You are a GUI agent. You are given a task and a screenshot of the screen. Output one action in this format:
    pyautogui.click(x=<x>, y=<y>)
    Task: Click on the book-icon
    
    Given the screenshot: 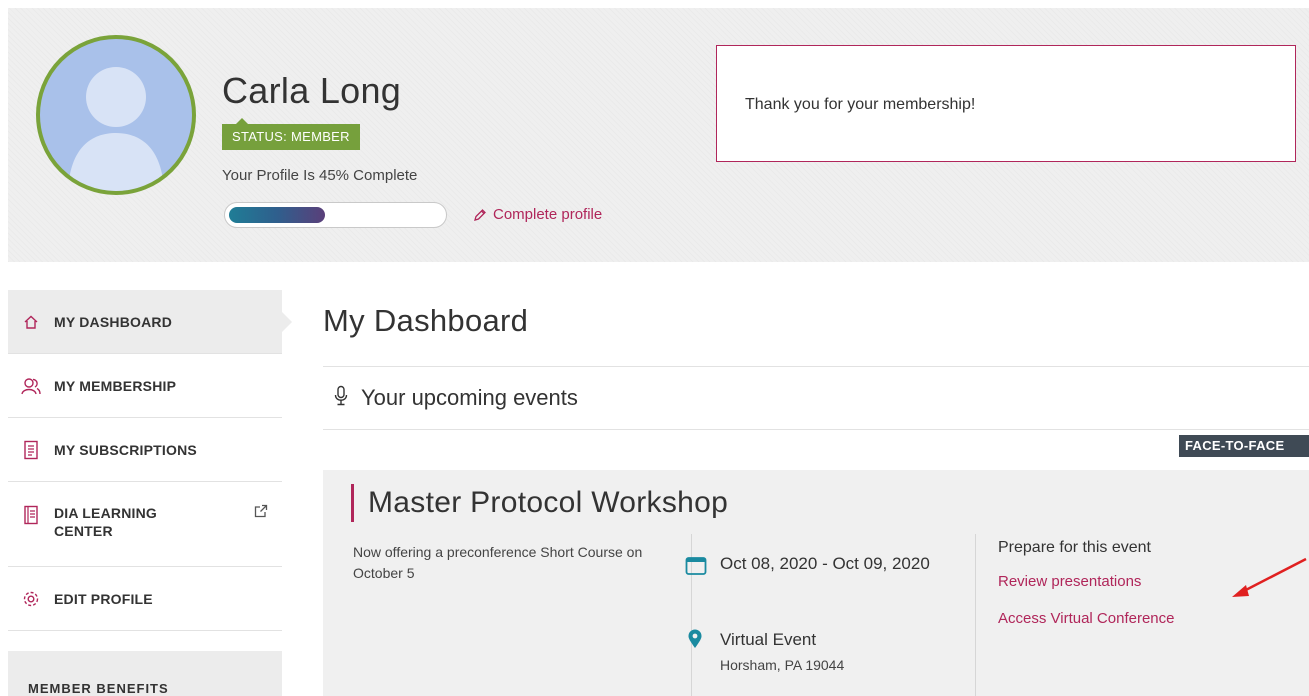 What is the action you would take?
    pyautogui.click(x=31, y=515)
    